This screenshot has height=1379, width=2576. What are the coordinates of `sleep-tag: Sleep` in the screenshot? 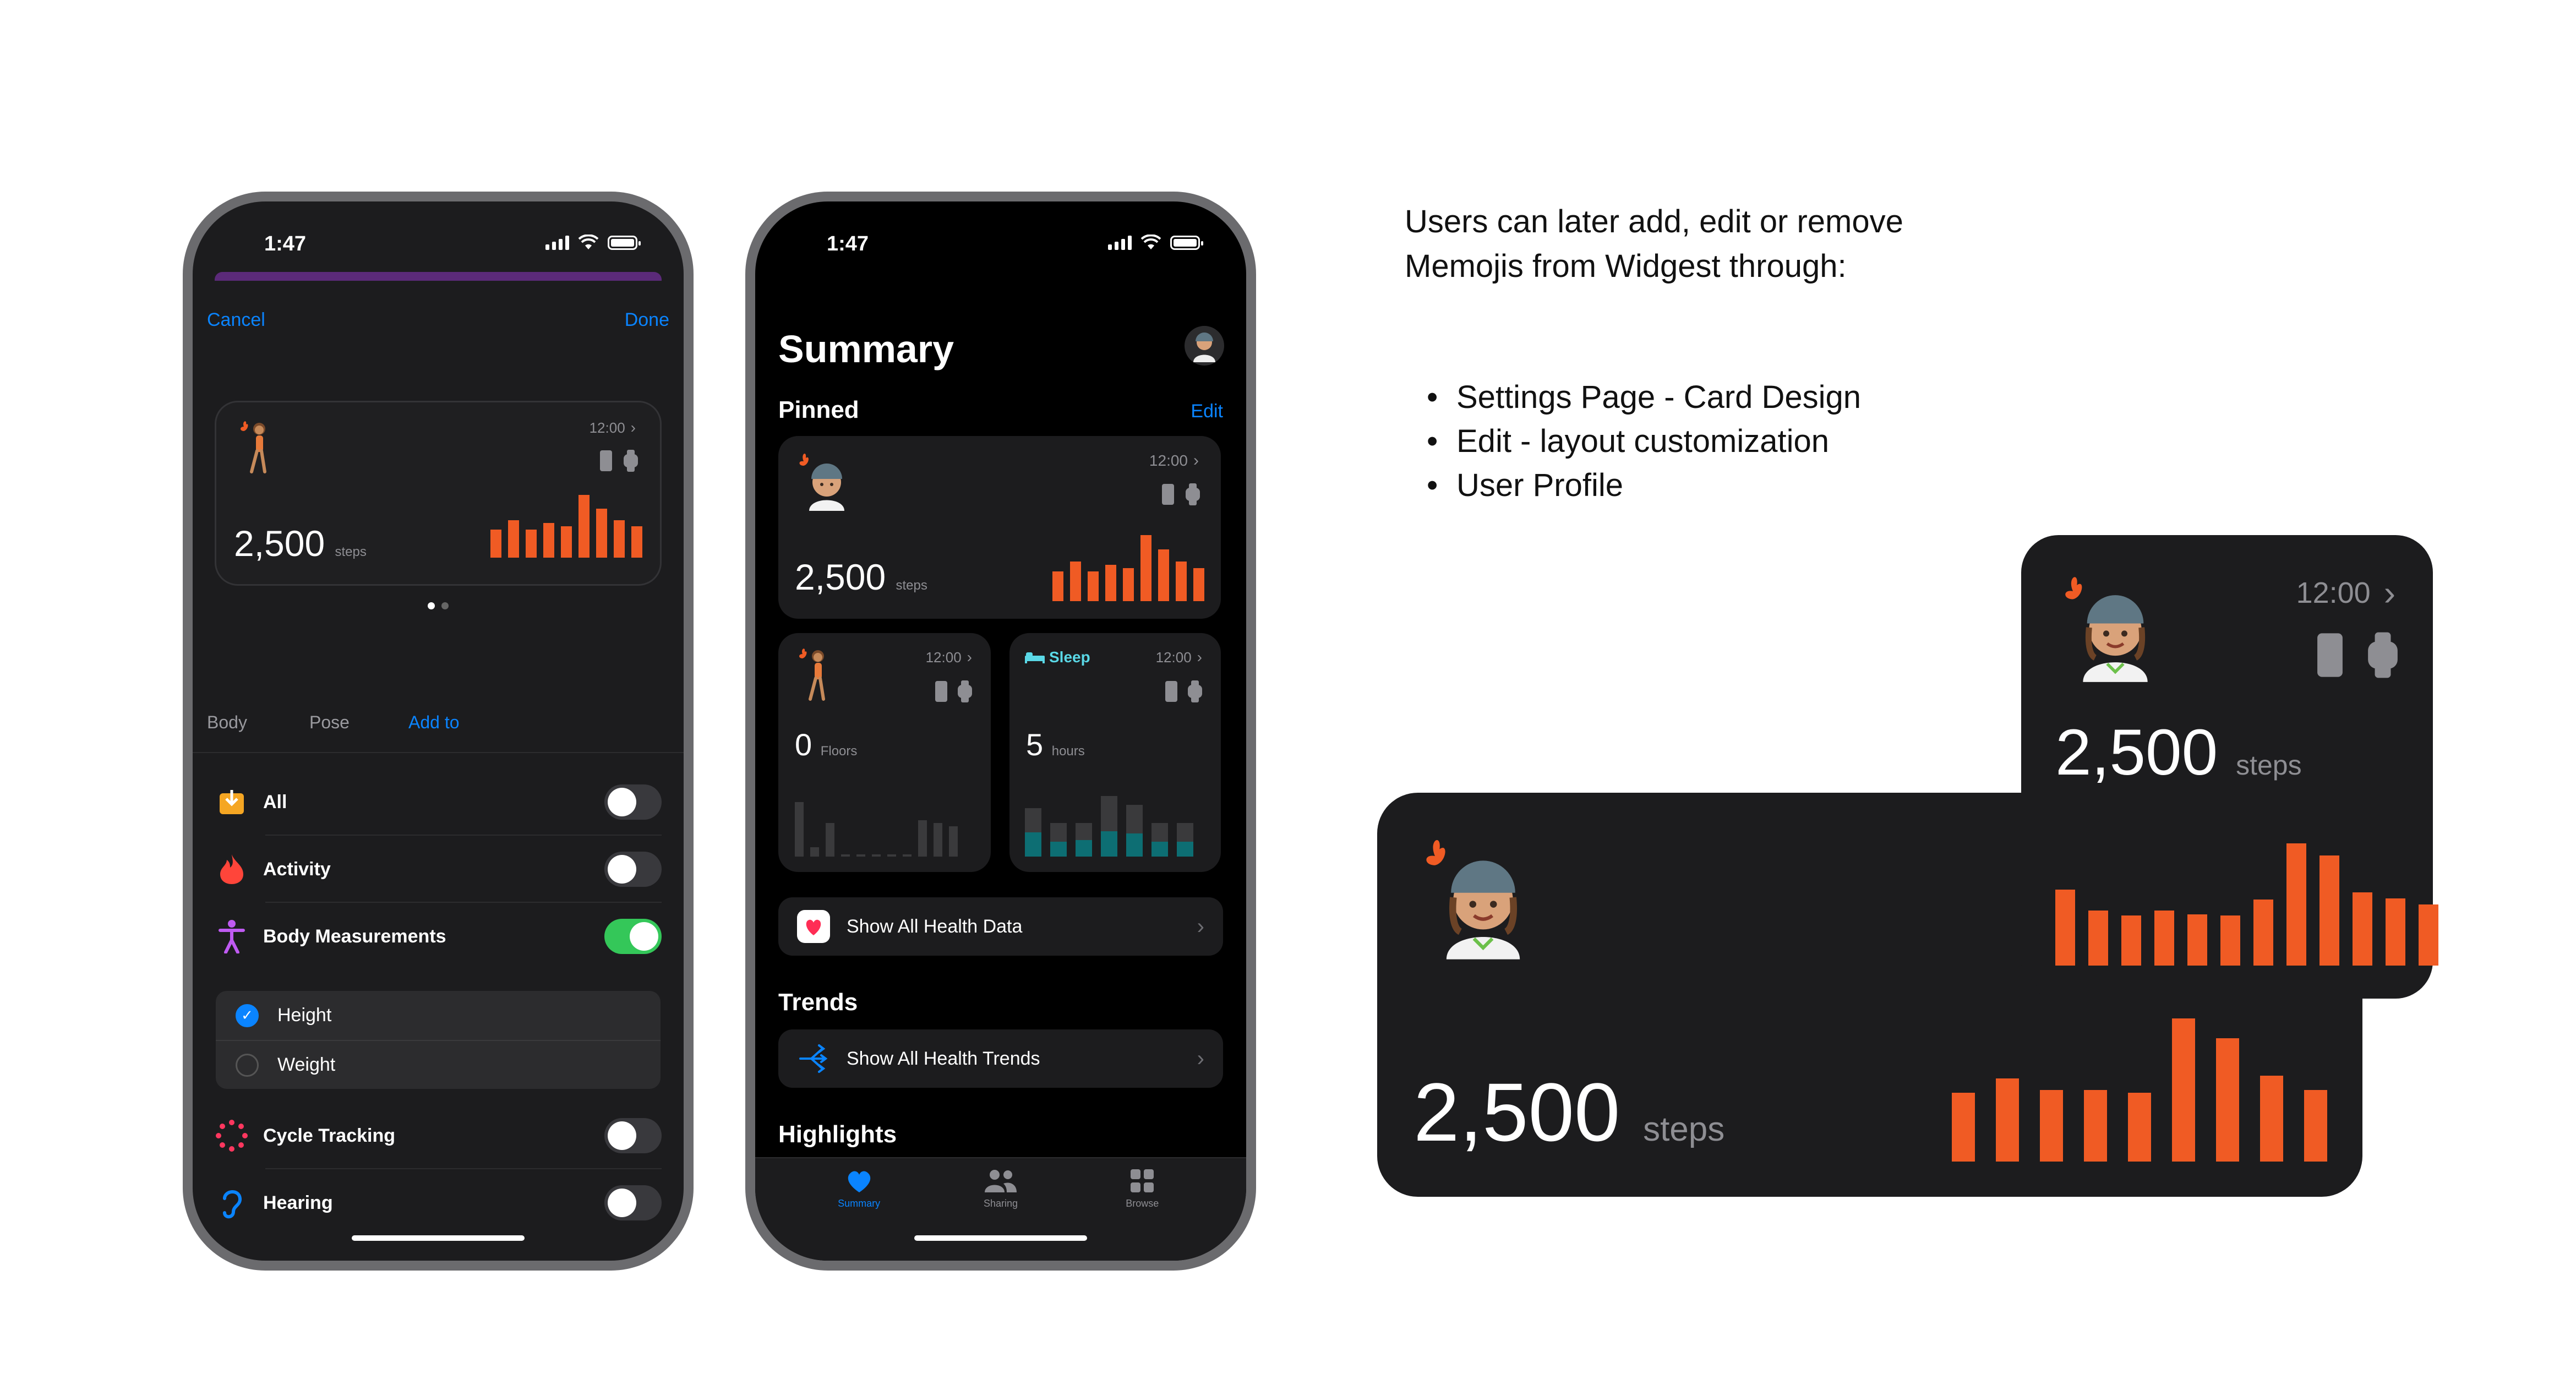 It's located at (1069, 657).